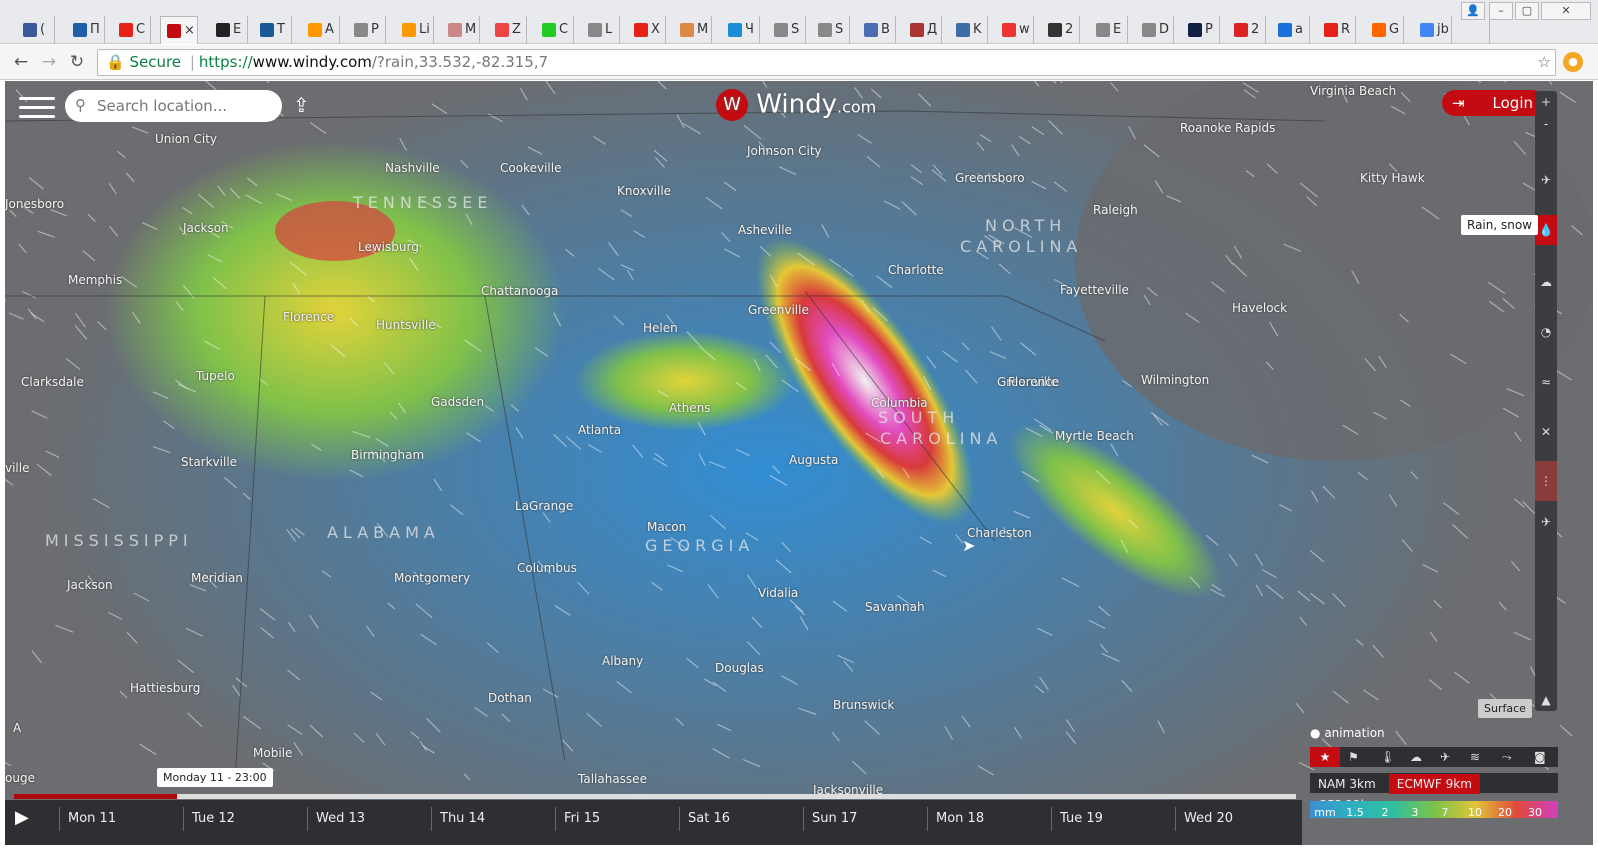 The height and width of the screenshot is (849, 1598). What do you see at coordinates (21, 62) in the screenshot?
I see `back-icon: ←` at bounding box center [21, 62].